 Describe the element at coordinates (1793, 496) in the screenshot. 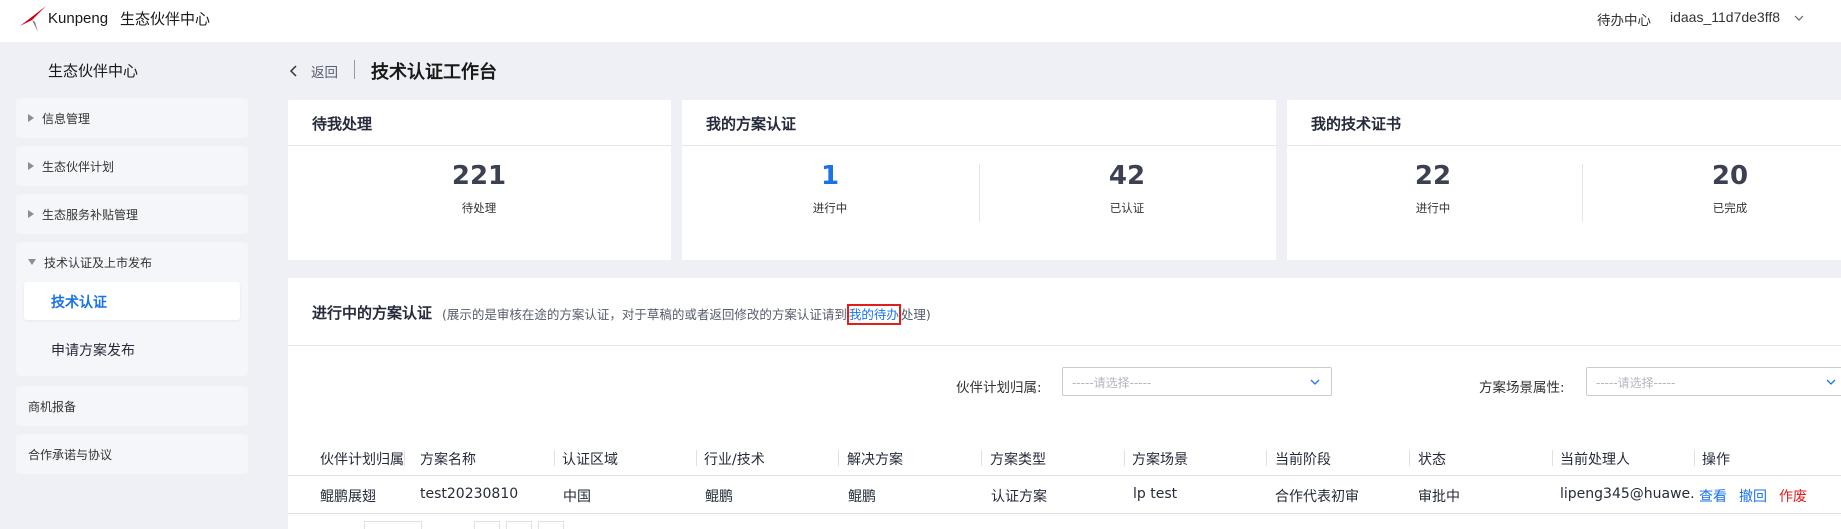

I see `void-button: 作废` at that location.